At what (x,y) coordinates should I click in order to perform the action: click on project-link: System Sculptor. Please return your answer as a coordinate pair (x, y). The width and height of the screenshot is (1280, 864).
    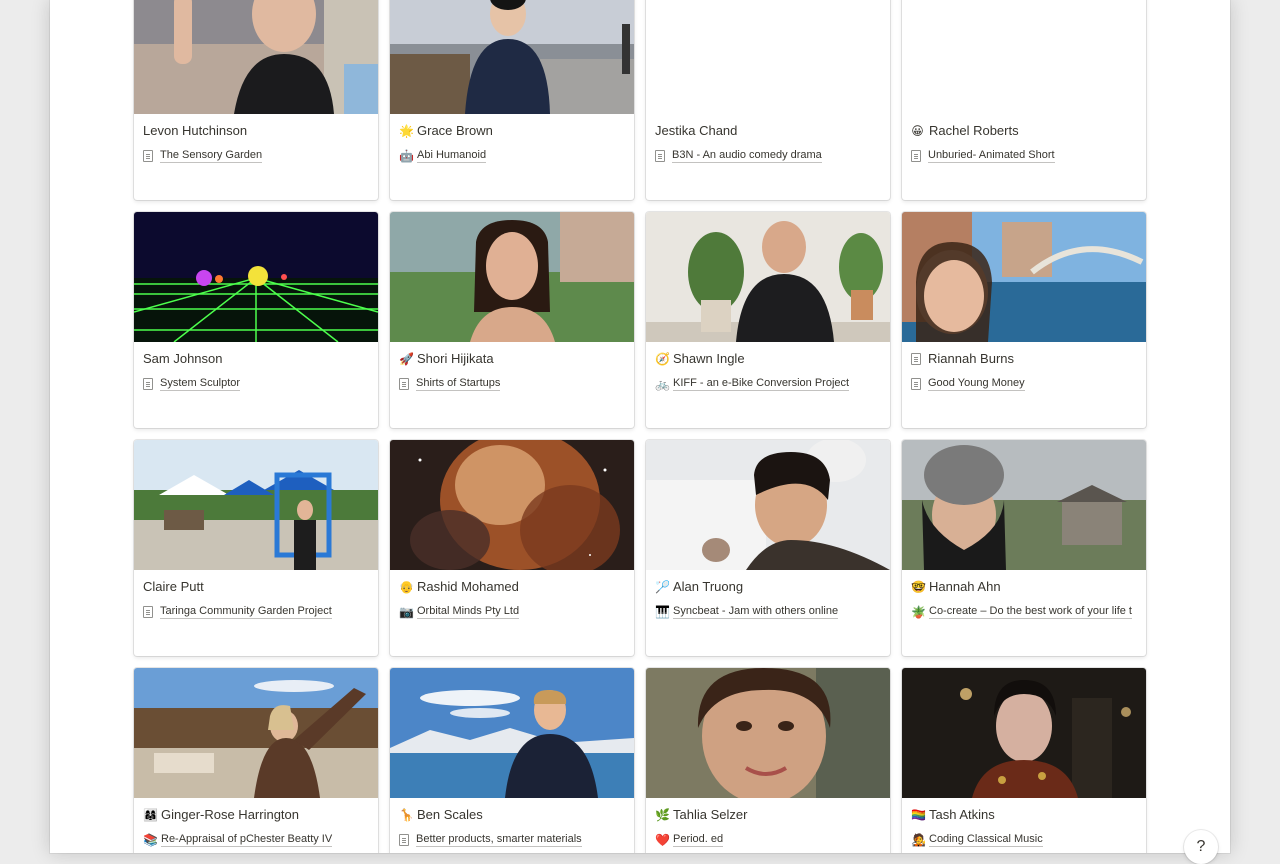
    Looking at the image, I should click on (200, 383).